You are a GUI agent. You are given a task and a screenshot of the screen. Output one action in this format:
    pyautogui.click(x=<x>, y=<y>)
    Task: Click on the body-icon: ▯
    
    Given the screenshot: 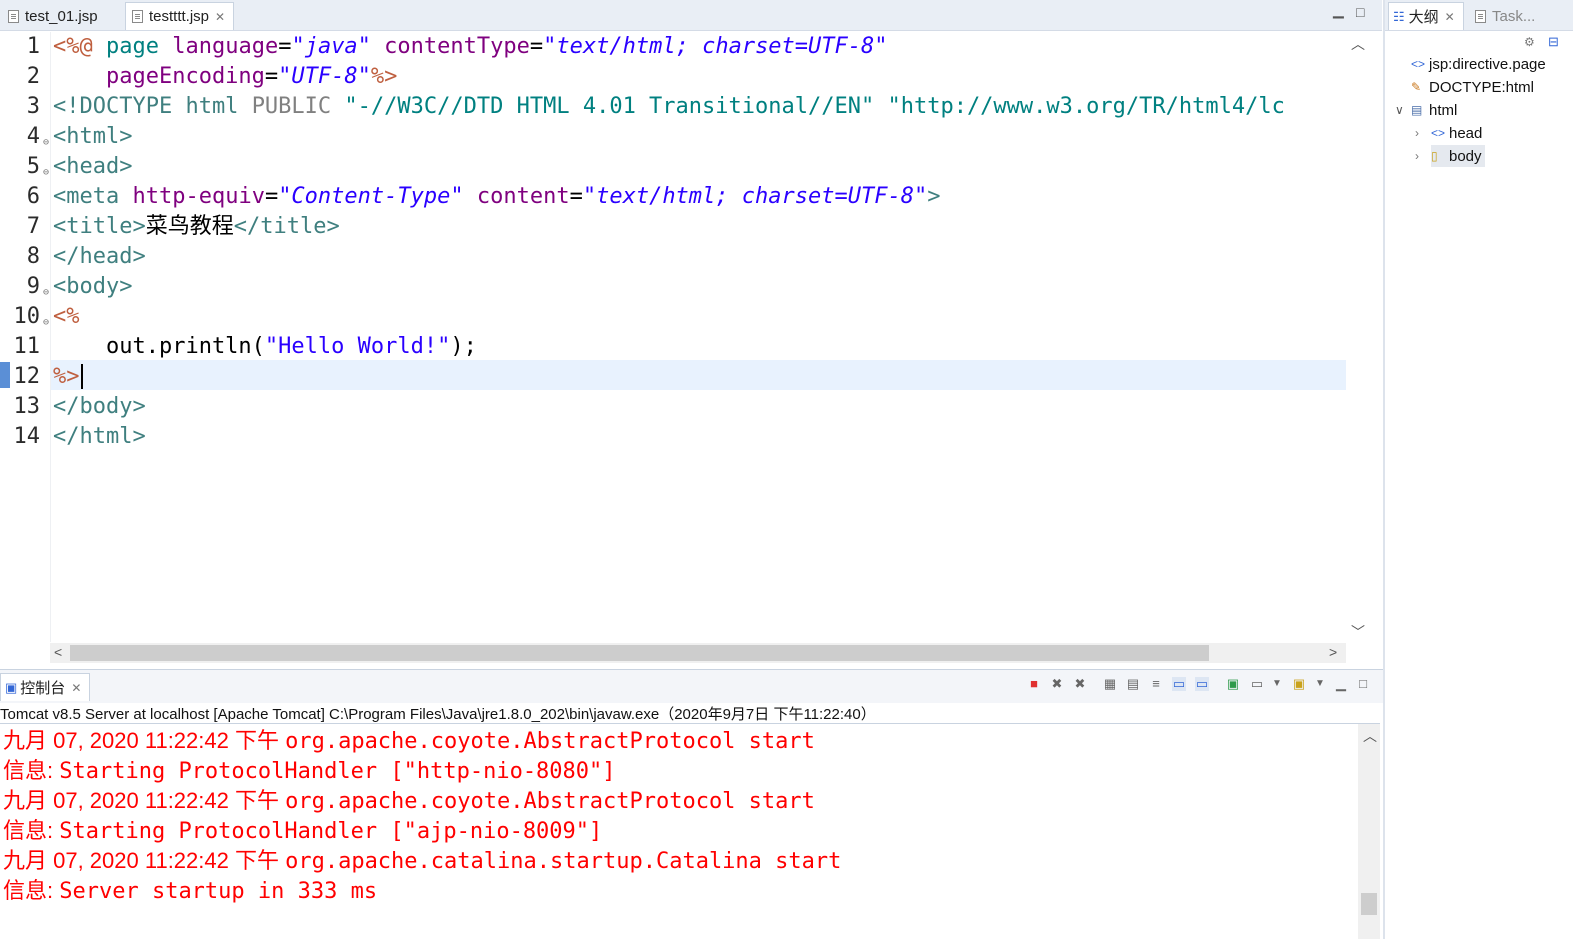 What is the action you would take?
    pyautogui.click(x=1434, y=156)
    